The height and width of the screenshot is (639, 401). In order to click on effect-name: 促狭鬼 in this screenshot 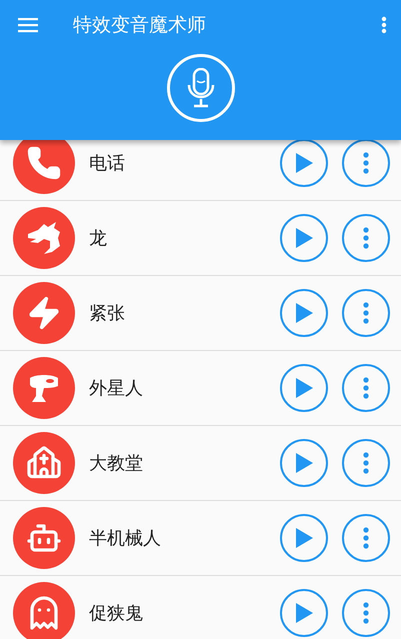, I will do `click(116, 613)`.